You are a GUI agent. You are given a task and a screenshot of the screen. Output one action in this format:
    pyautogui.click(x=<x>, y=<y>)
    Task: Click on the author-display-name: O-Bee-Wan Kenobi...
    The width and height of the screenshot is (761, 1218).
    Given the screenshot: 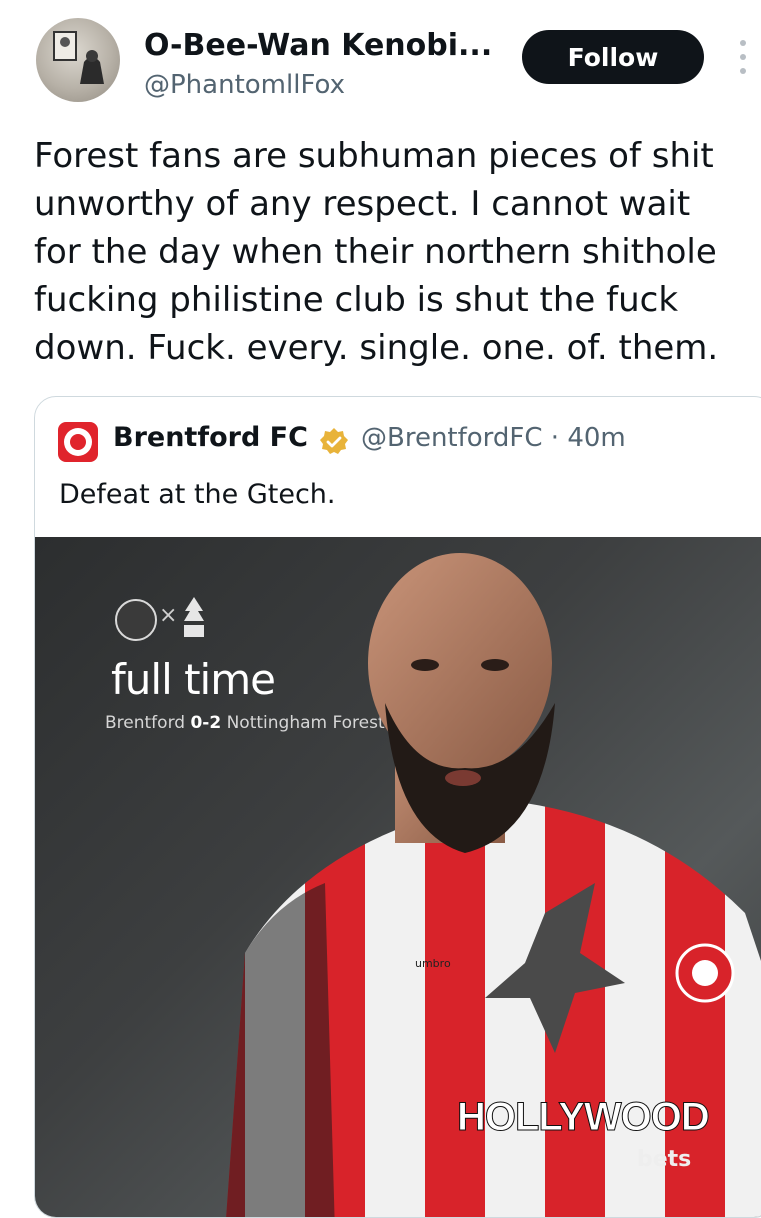 What is the action you would take?
    pyautogui.click(x=318, y=45)
    